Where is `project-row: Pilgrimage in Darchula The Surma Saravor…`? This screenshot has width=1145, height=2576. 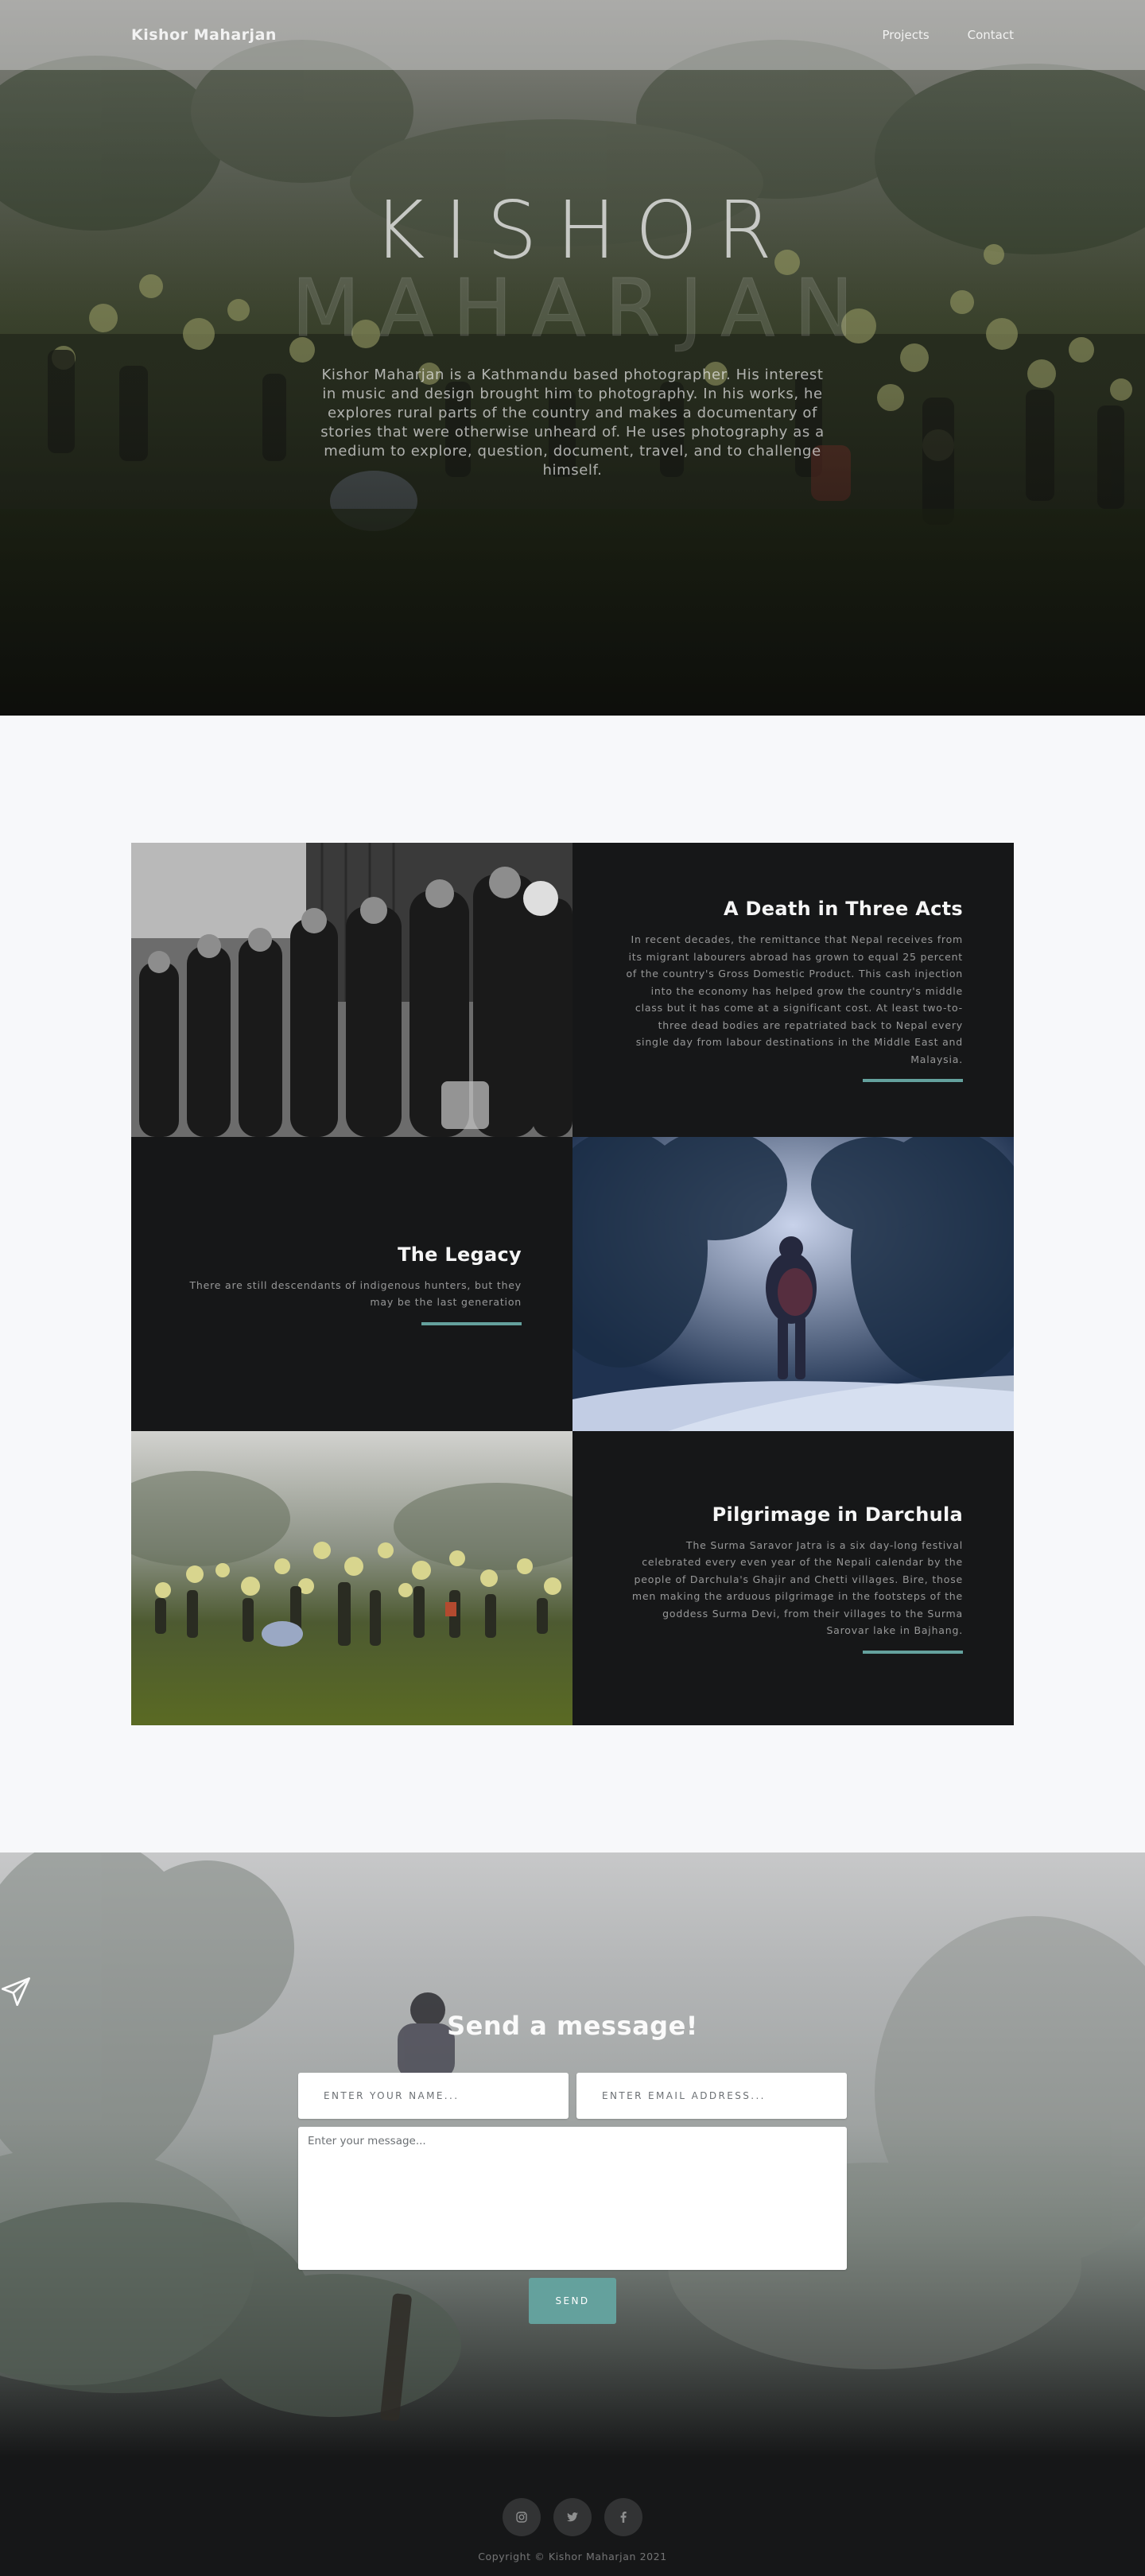 project-row: Pilgrimage in Darchula The Surma Saravor… is located at coordinates (572, 1578).